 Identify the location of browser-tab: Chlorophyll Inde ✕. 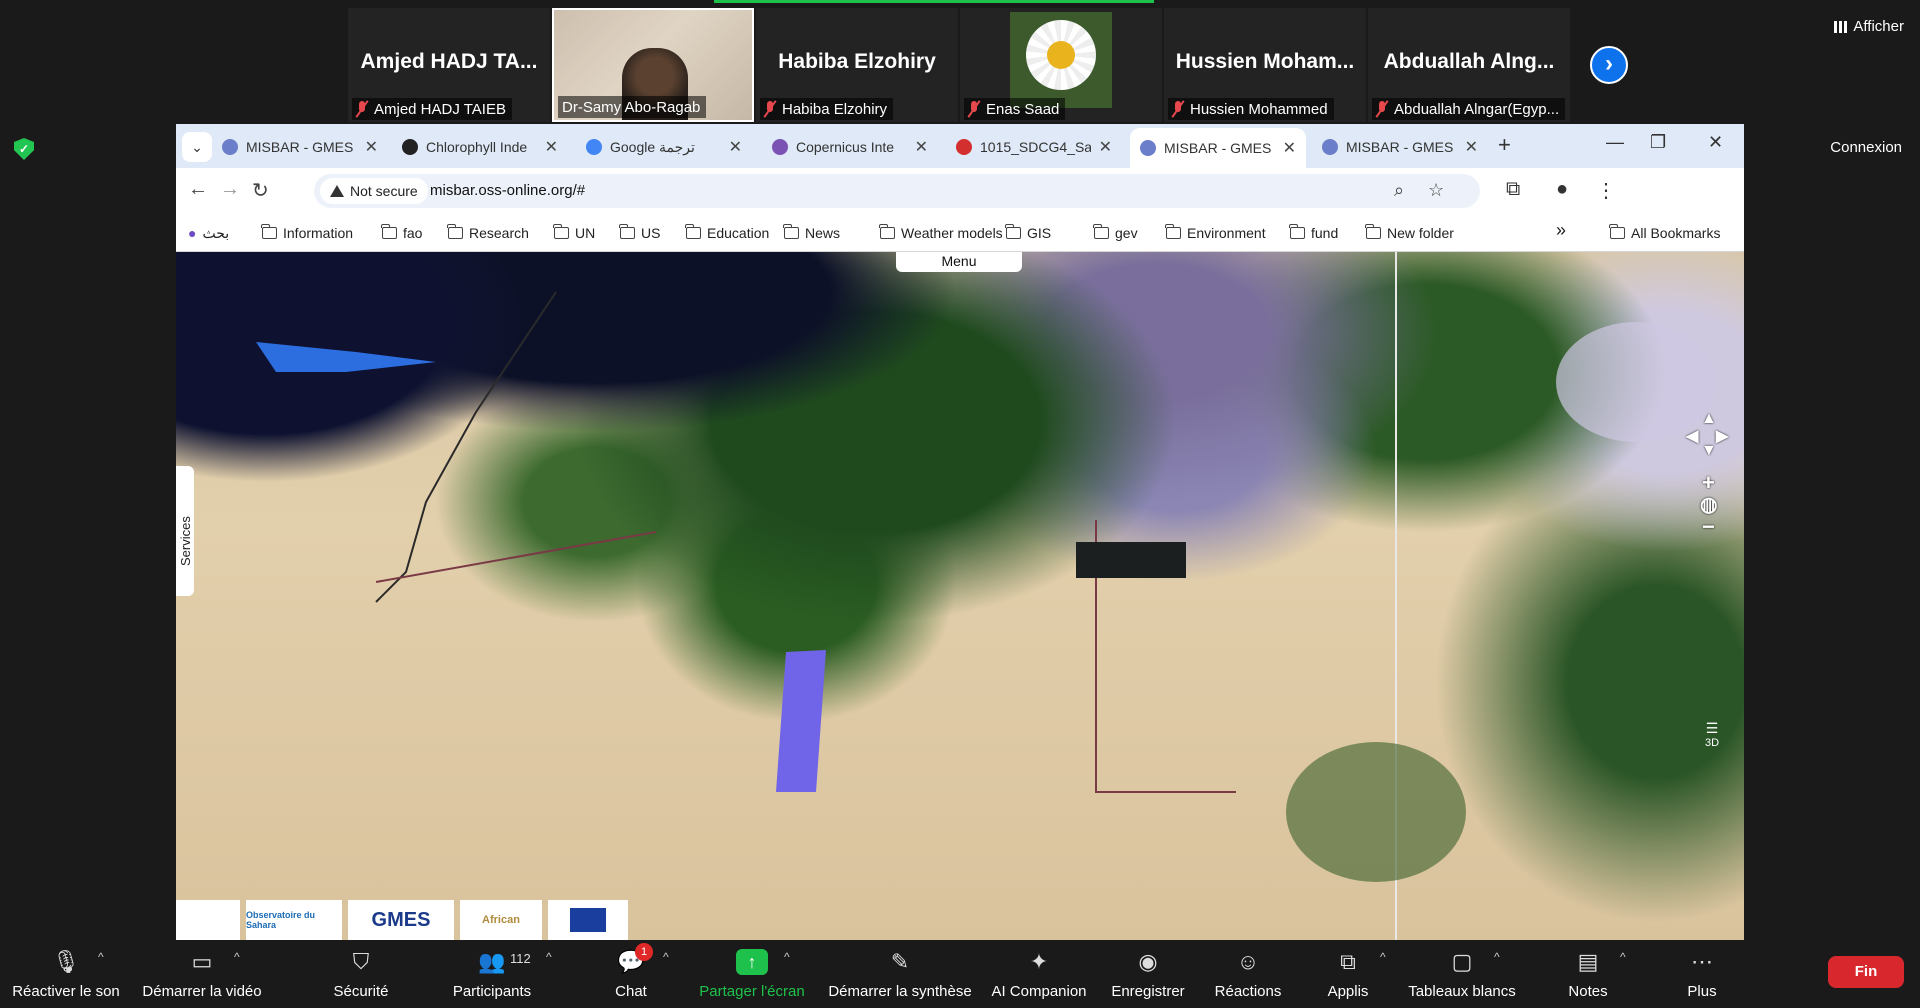
(480, 147).